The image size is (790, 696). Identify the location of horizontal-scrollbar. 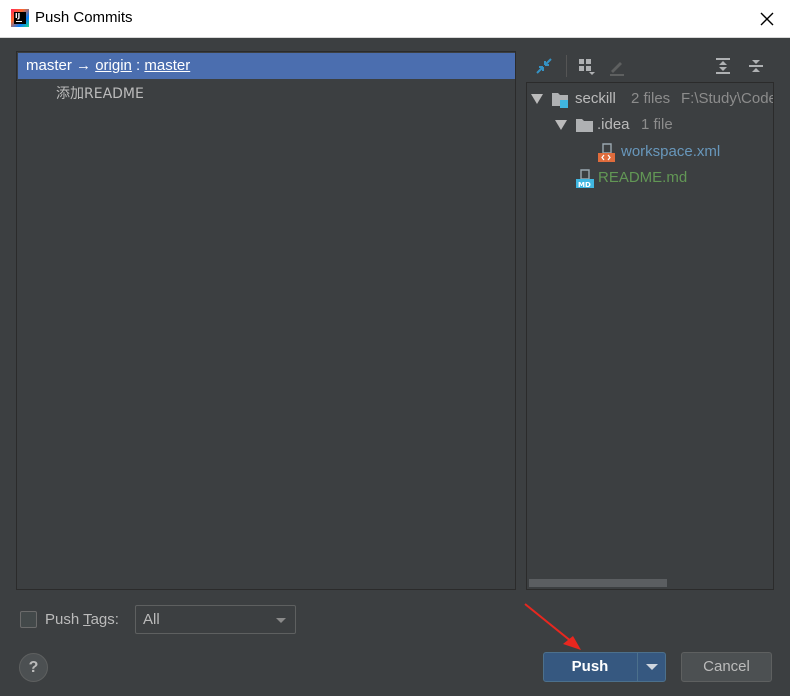
(598, 583).